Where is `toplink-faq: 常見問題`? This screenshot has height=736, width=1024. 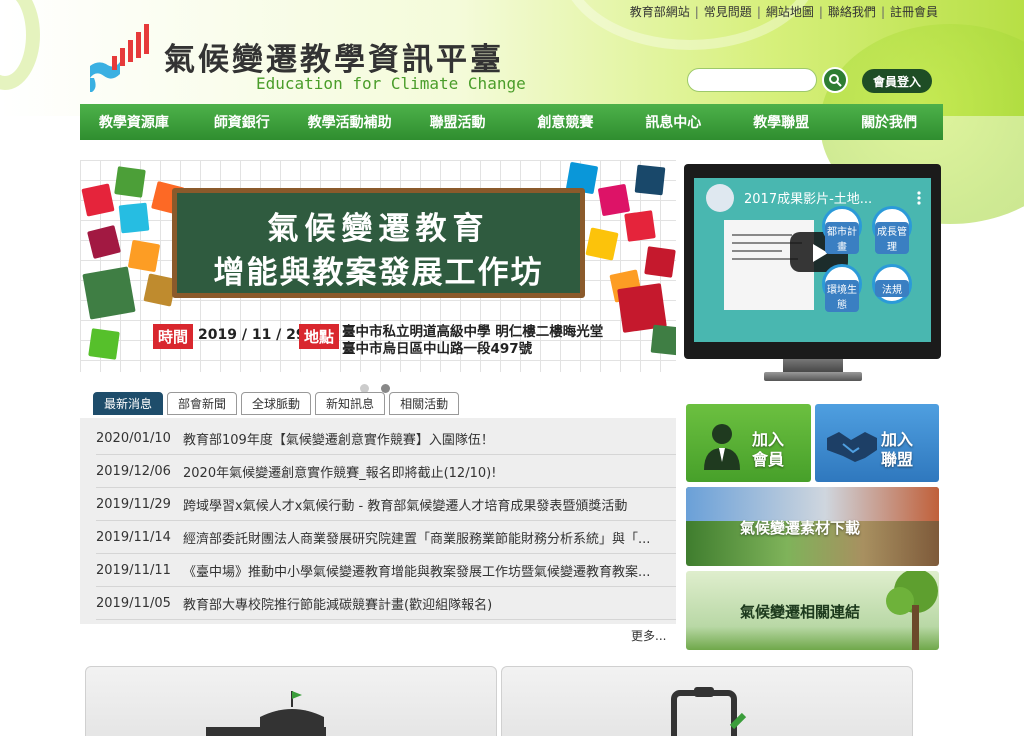
toplink-faq: 常見問題 is located at coordinates (728, 11).